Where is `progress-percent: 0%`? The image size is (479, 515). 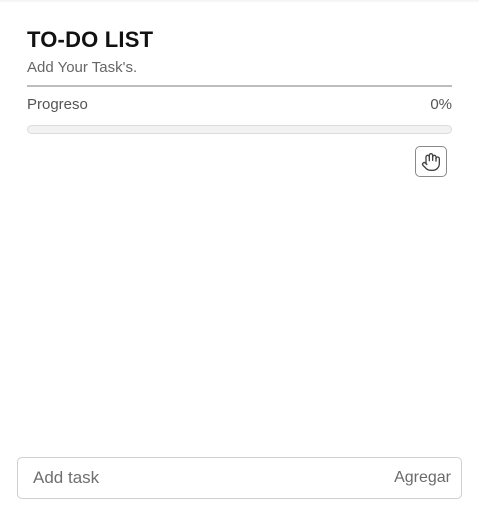 progress-percent: 0% is located at coordinates (441, 104).